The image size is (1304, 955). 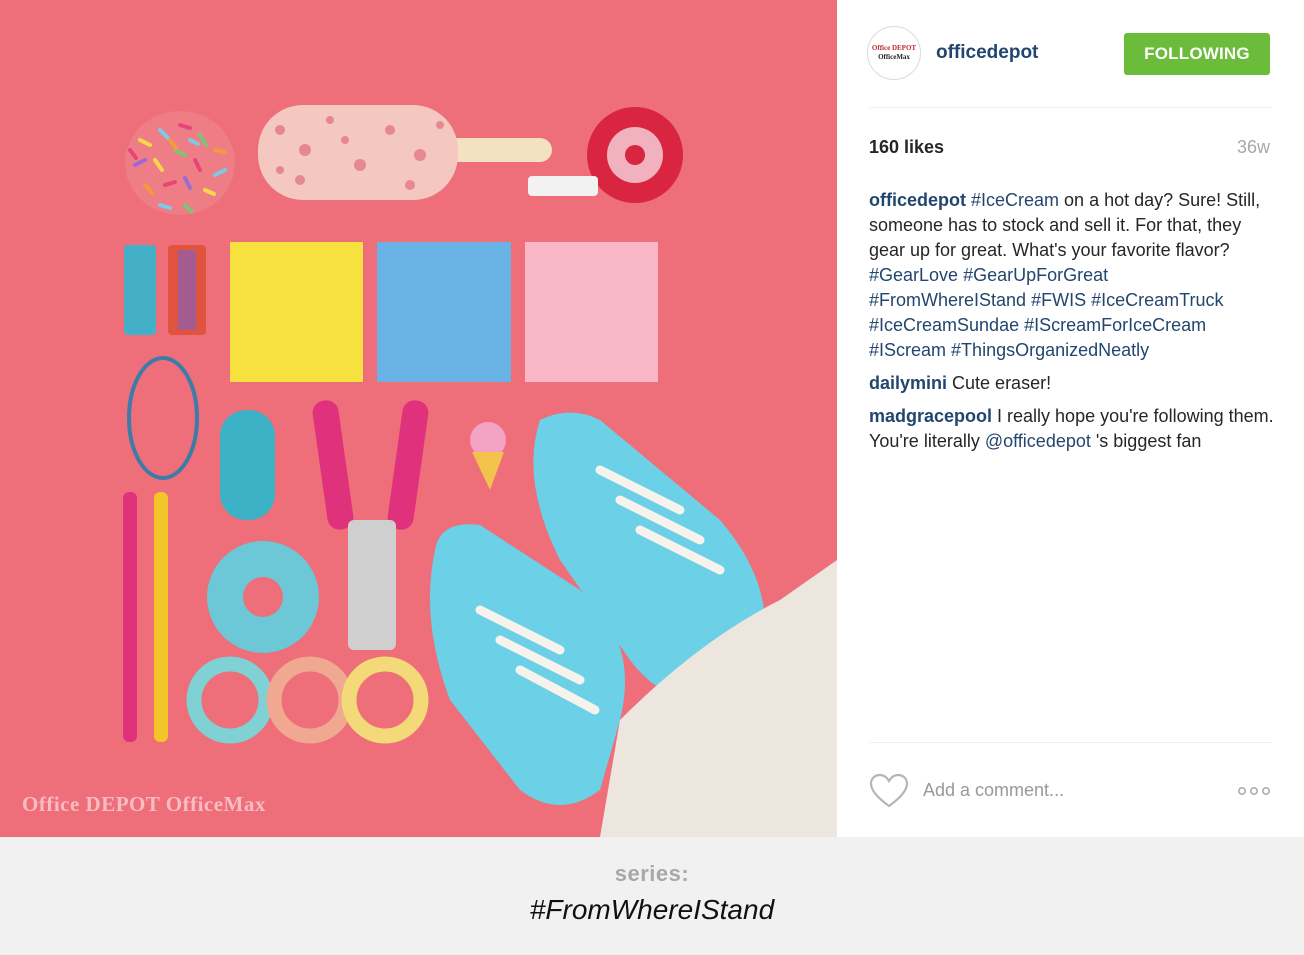 What do you see at coordinates (917, 200) in the screenshot?
I see `caption-username-link: officedepot` at bounding box center [917, 200].